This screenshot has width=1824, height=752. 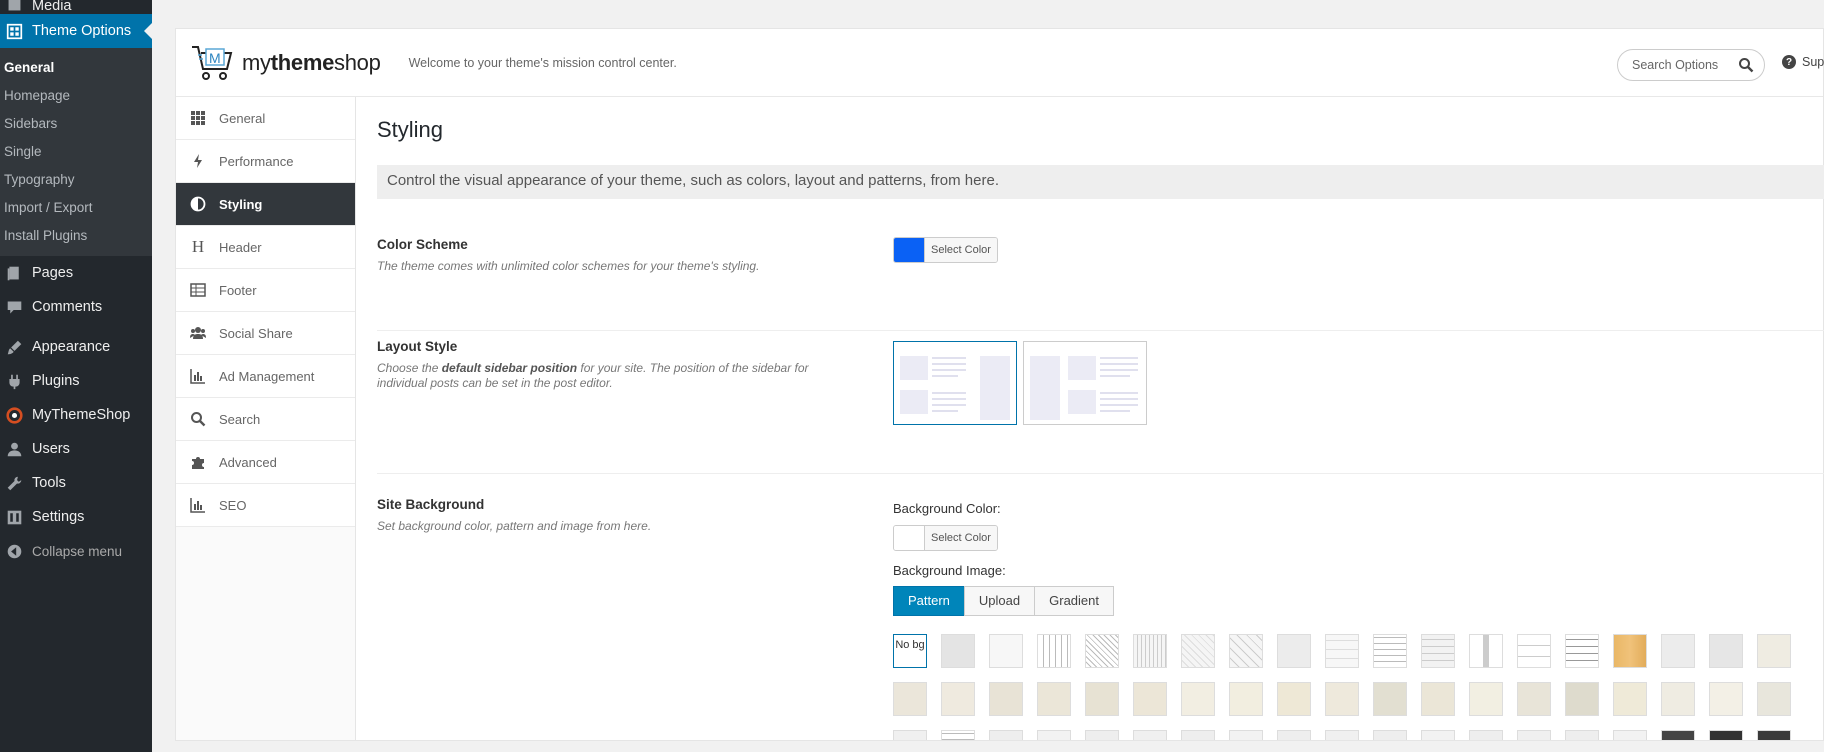 I want to click on submenu-sidebars: Sidebars, so click(x=76, y=124).